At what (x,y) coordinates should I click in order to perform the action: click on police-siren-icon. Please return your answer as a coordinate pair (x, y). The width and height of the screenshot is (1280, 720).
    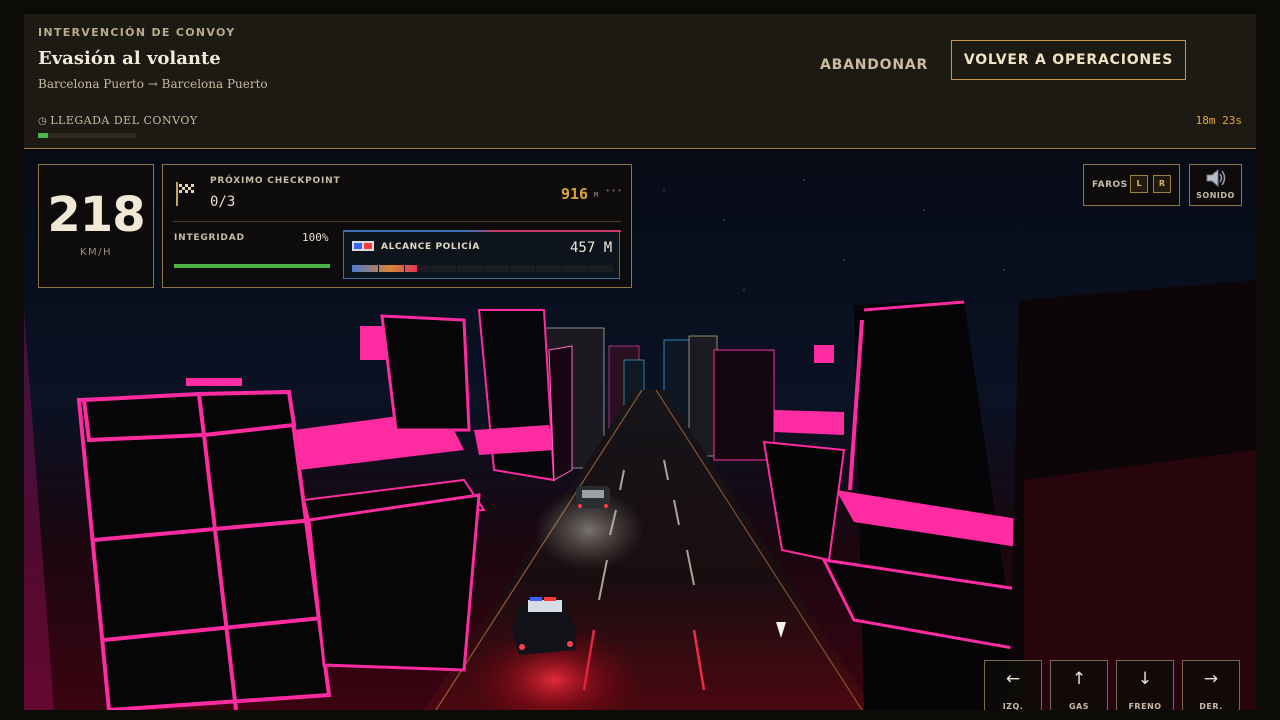
    Looking at the image, I should click on (363, 246).